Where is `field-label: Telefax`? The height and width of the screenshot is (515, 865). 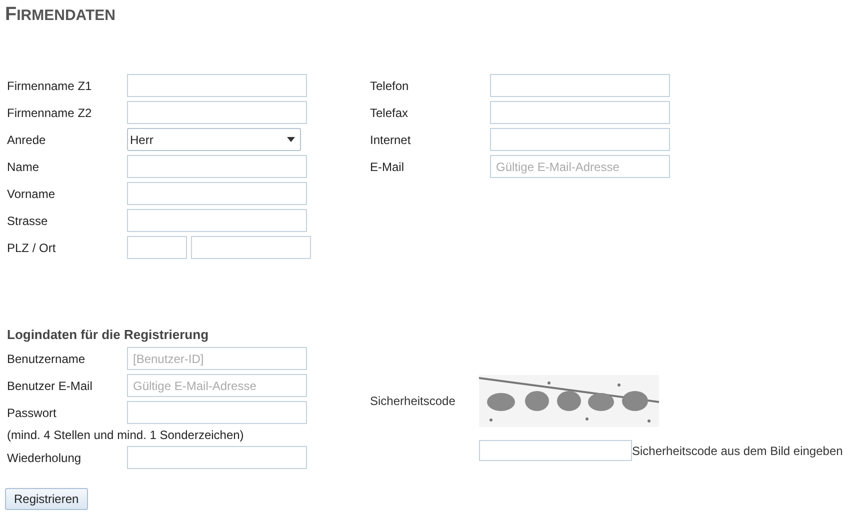 field-label: Telefax is located at coordinates (390, 113).